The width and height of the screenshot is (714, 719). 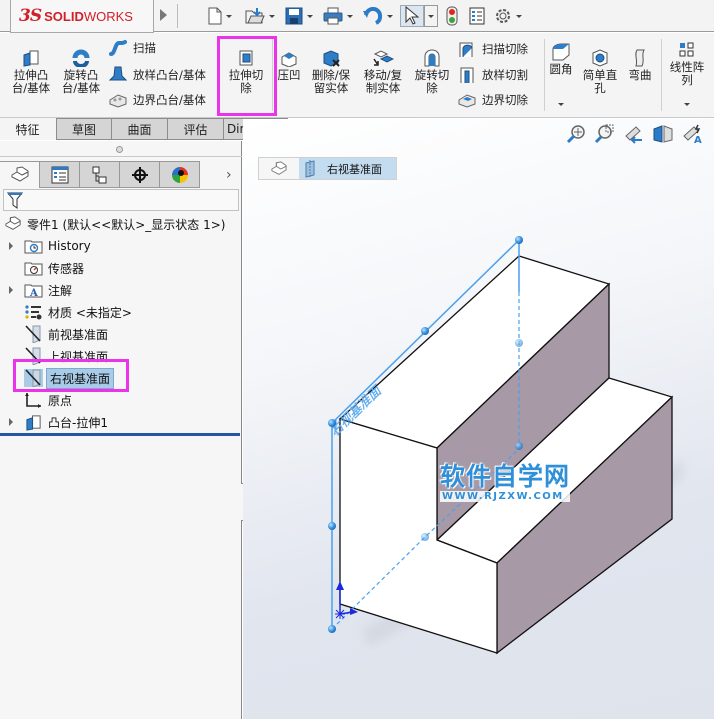 What do you see at coordinates (121, 200) in the screenshot?
I see `tree-filter` at bounding box center [121, 200].